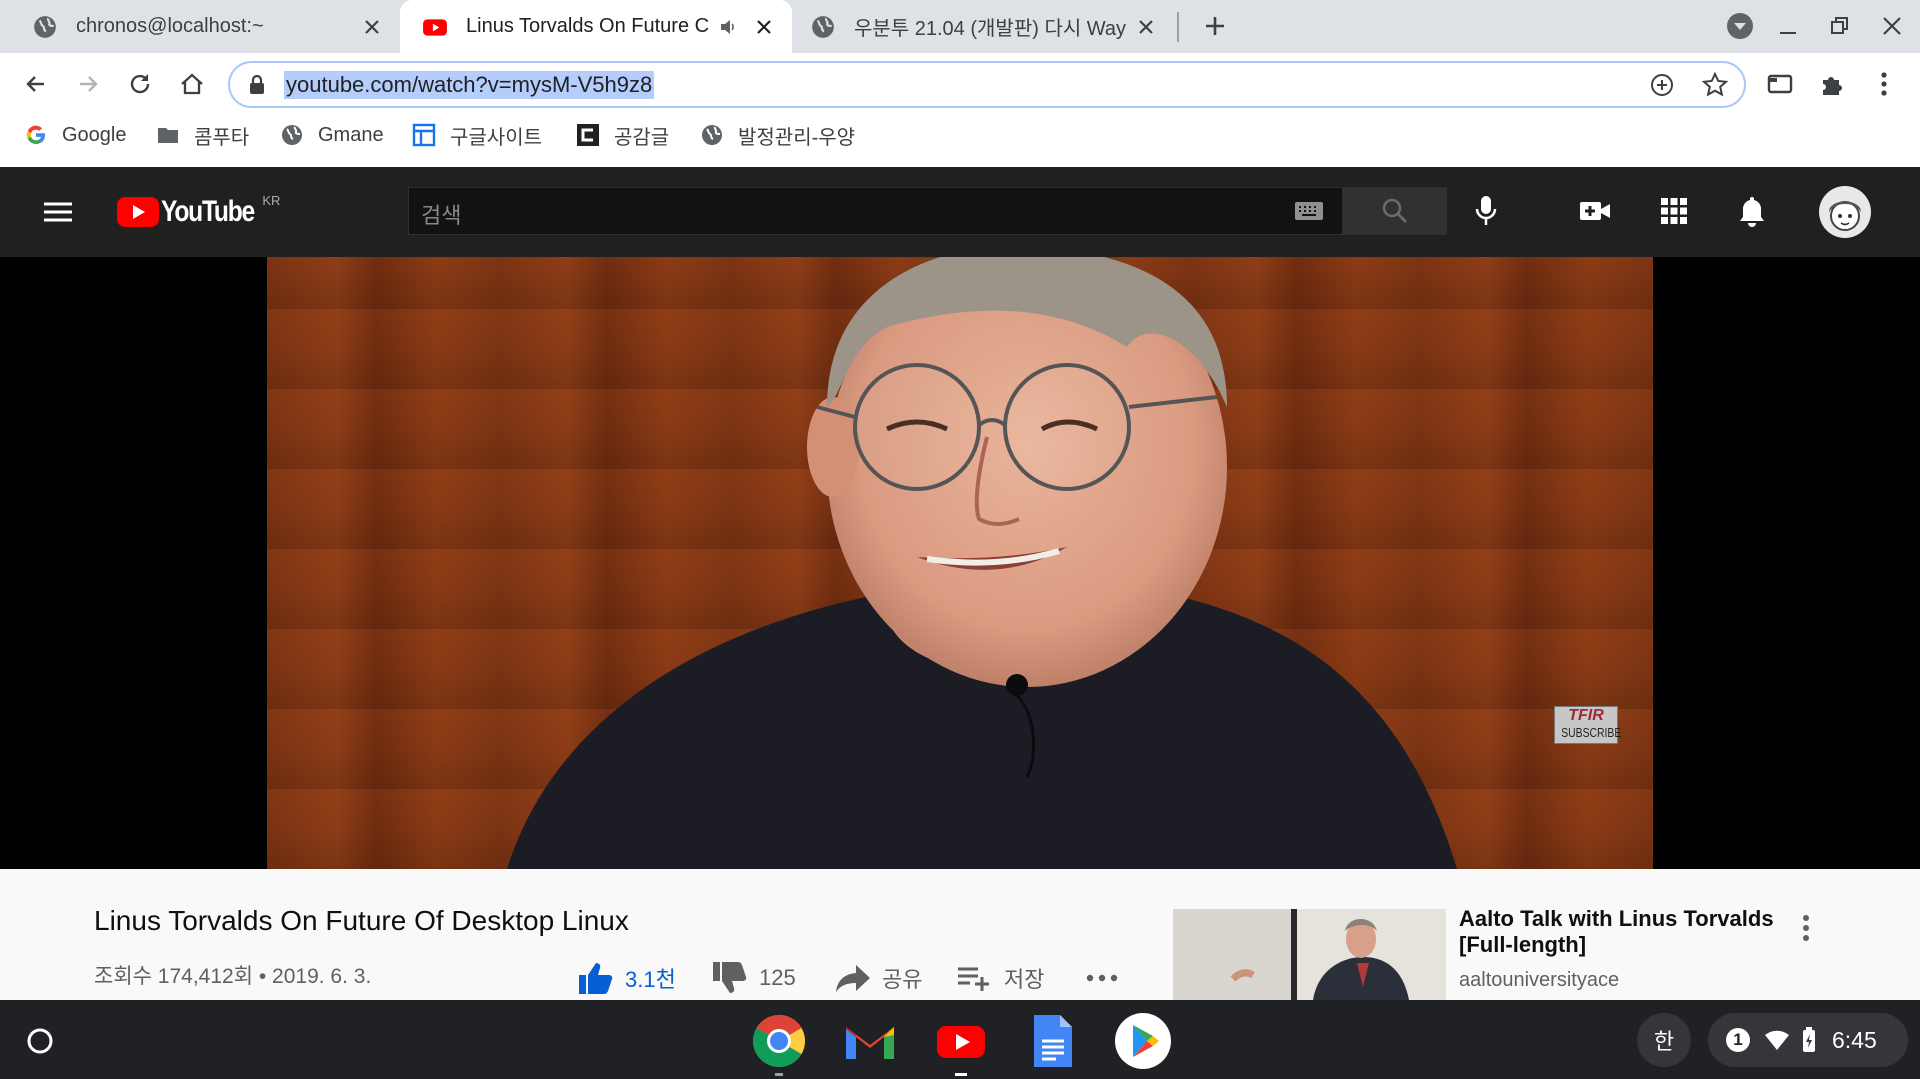 The width and height of the screenshot is (1920, 1079). I want to click on puzzle-icon, so click(1832, 86).